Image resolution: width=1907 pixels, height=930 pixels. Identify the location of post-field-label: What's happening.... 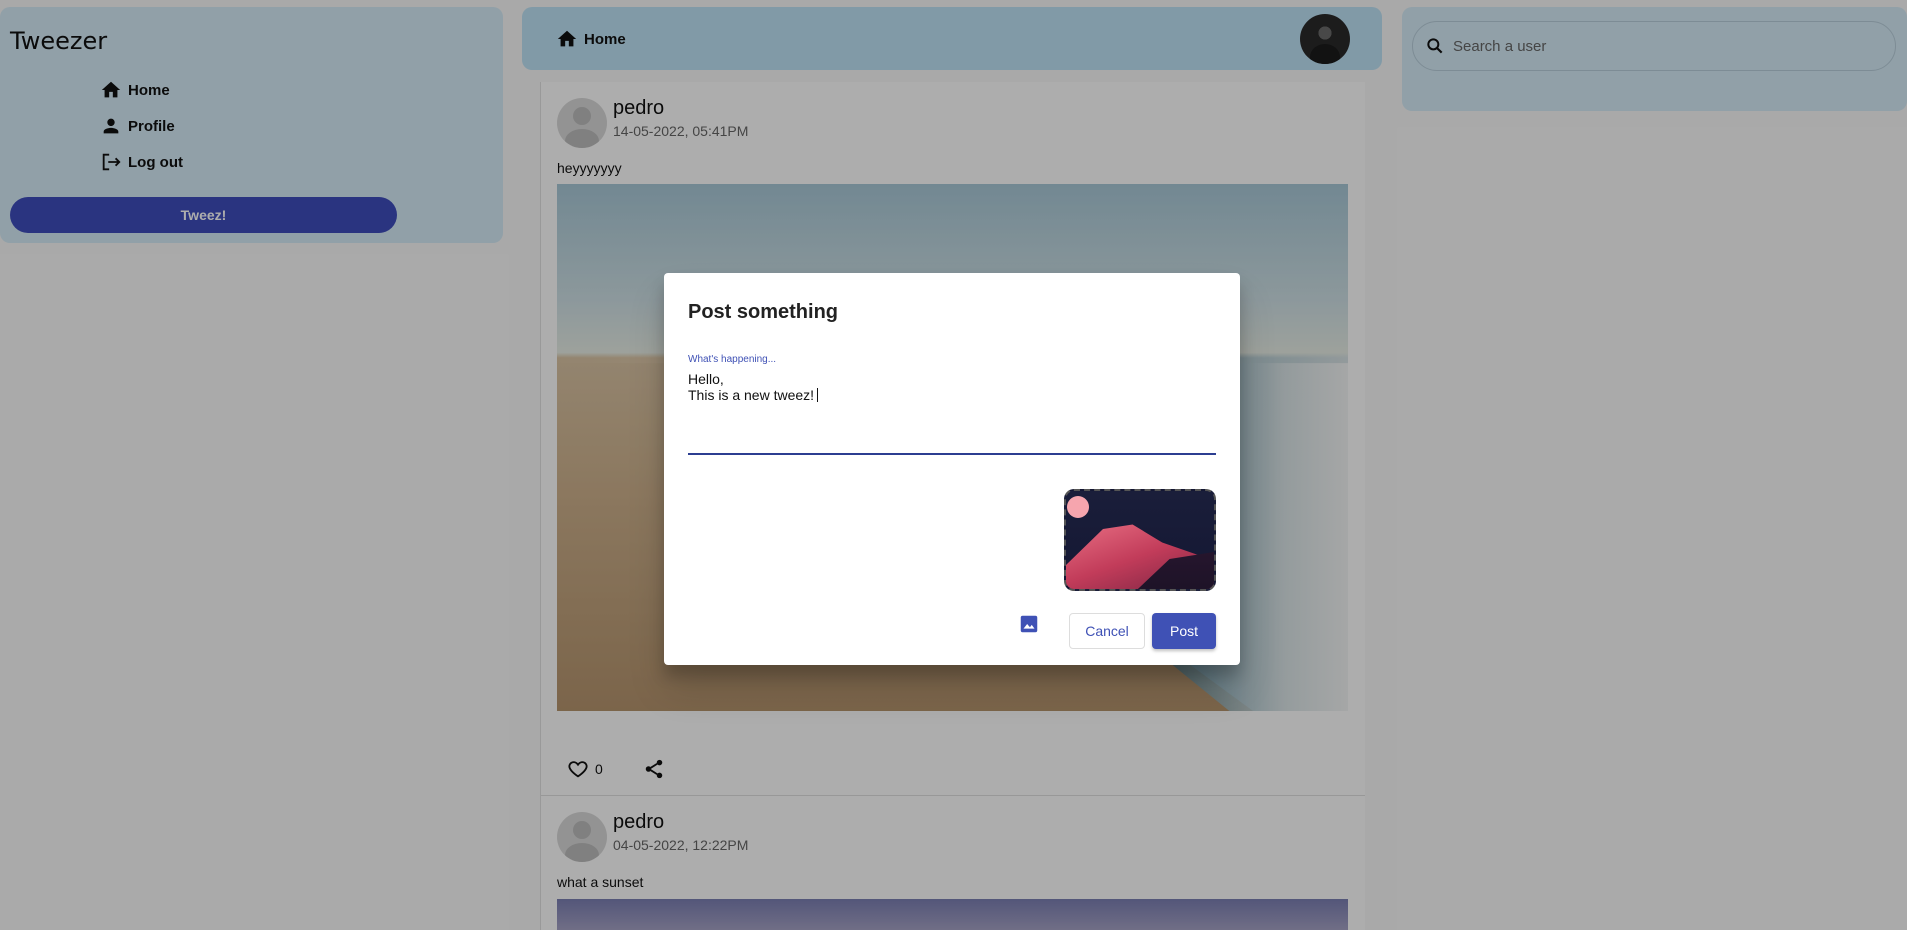
(732, 359).